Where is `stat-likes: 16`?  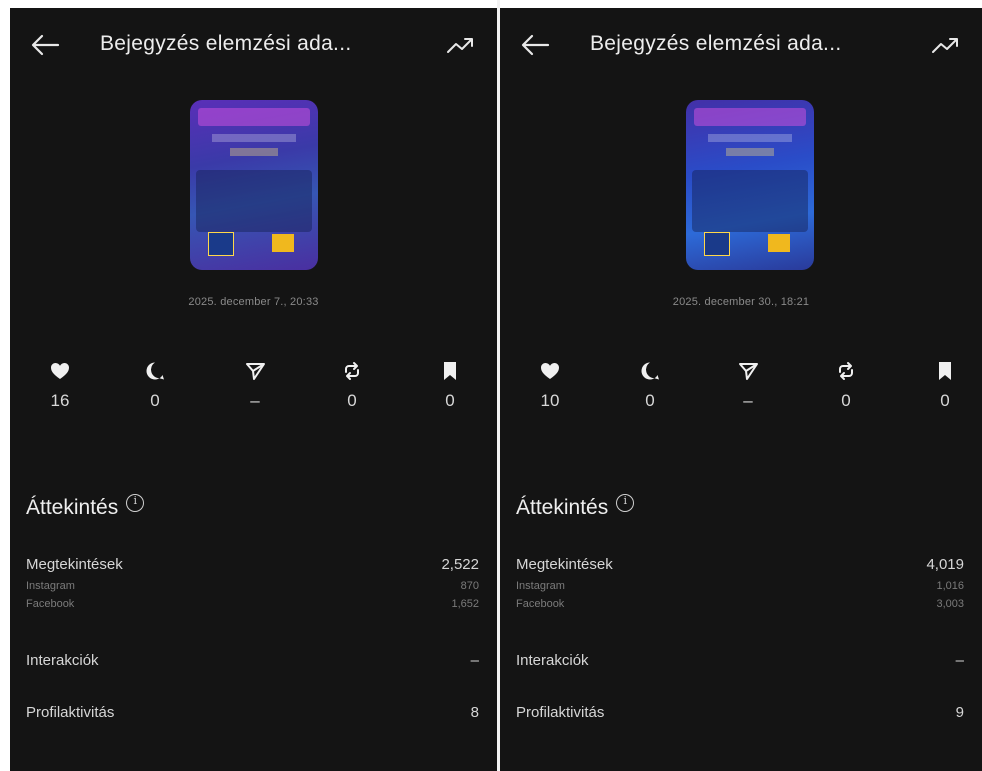 stat-likes: 16 is located at coordinates (60, 385).